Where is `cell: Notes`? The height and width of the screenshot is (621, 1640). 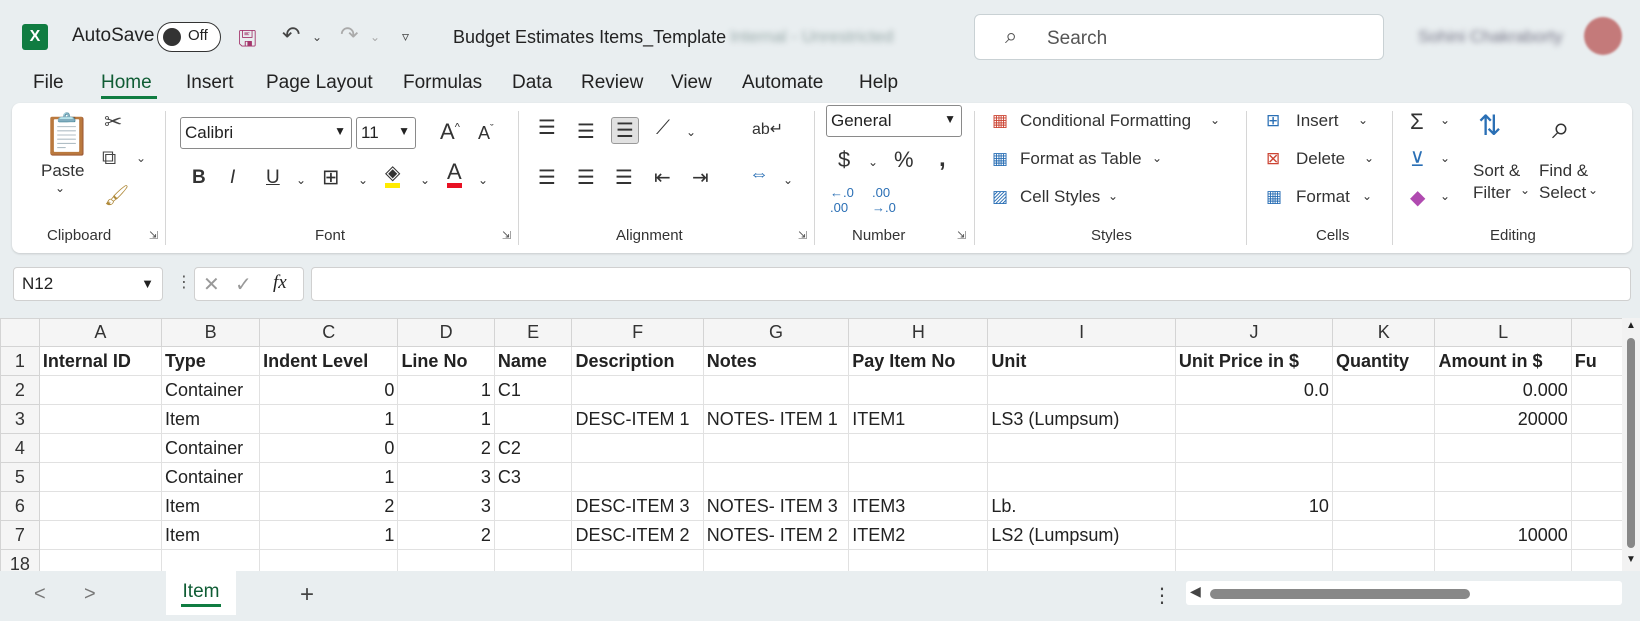 cell: Notes is located at coordinates (776, 361).